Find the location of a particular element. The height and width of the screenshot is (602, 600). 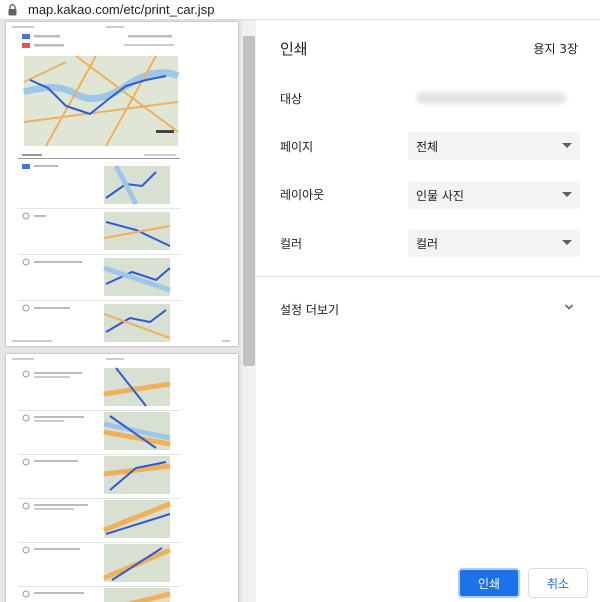

layout-label: 레이아웃 is located at coordinates (302, 195).